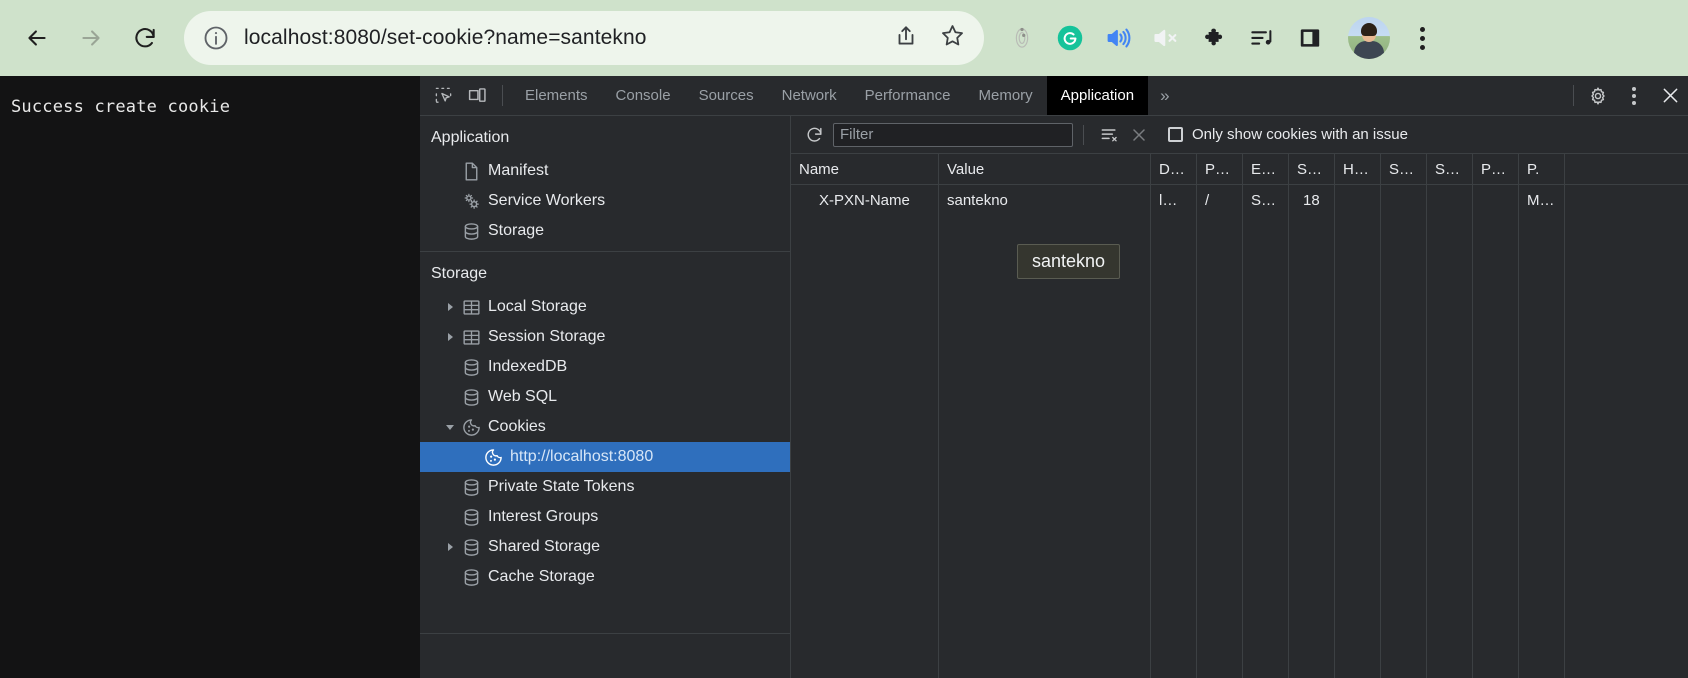  I want to click on sidebar-item-session-storage: Session Storage, so click(605, 337).